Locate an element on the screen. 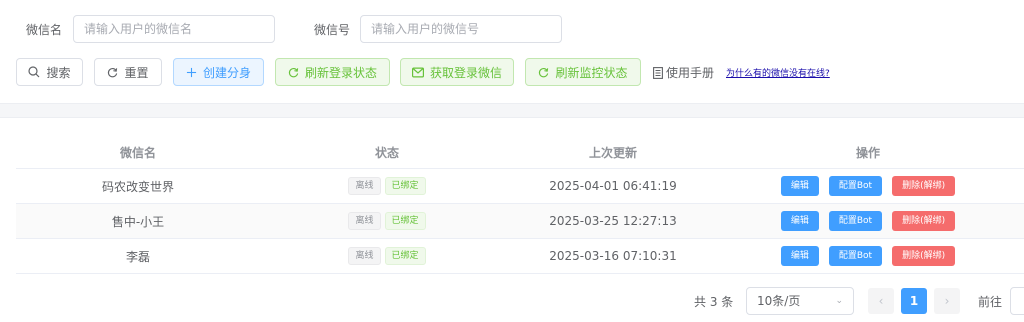  refresh-login-button-label: 刷新登录状态 is located at coordinates (340, 72).